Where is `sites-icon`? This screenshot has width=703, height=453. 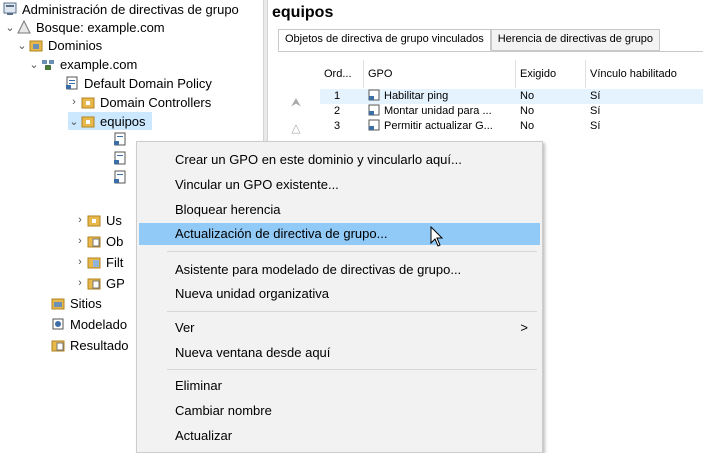
sites-icon is located at coordinates (58, 303).